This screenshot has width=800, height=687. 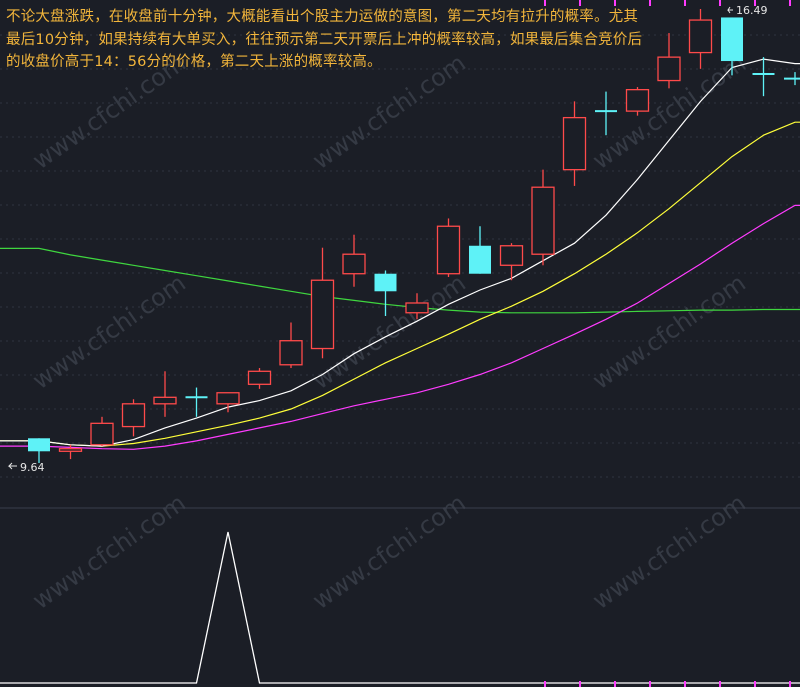 What do you see at coordinates (752, 10) in the screenshot?
I see `high-price-label: 16.49` at bounding box center [752, 10].